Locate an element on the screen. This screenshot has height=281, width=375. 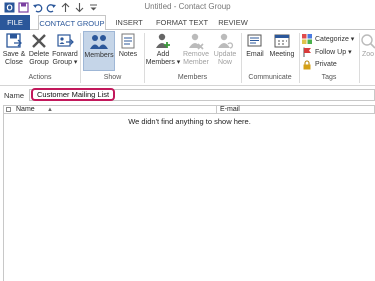
members-icon is located at coordinates (99, 42).